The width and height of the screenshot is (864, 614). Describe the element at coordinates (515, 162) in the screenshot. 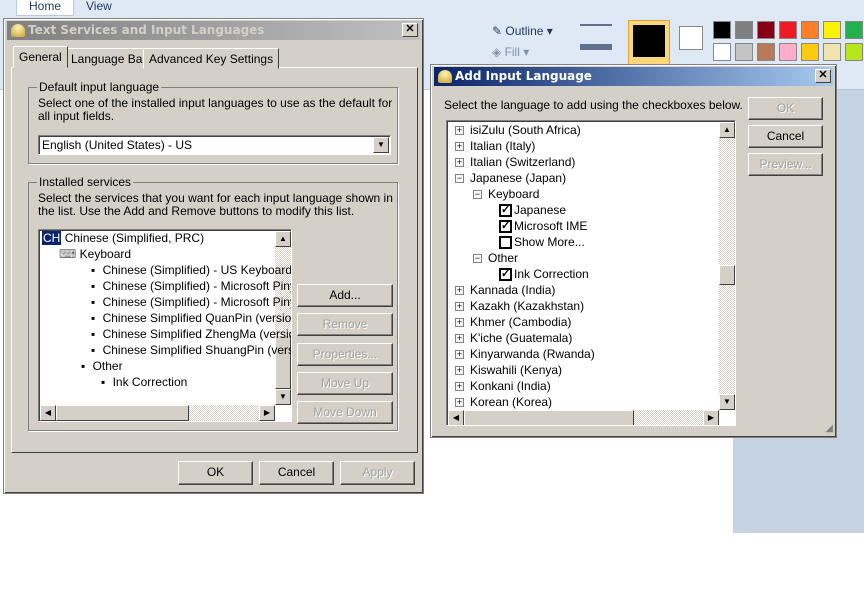

I see `tree-row: + Italian (Switzerland)` at that location.